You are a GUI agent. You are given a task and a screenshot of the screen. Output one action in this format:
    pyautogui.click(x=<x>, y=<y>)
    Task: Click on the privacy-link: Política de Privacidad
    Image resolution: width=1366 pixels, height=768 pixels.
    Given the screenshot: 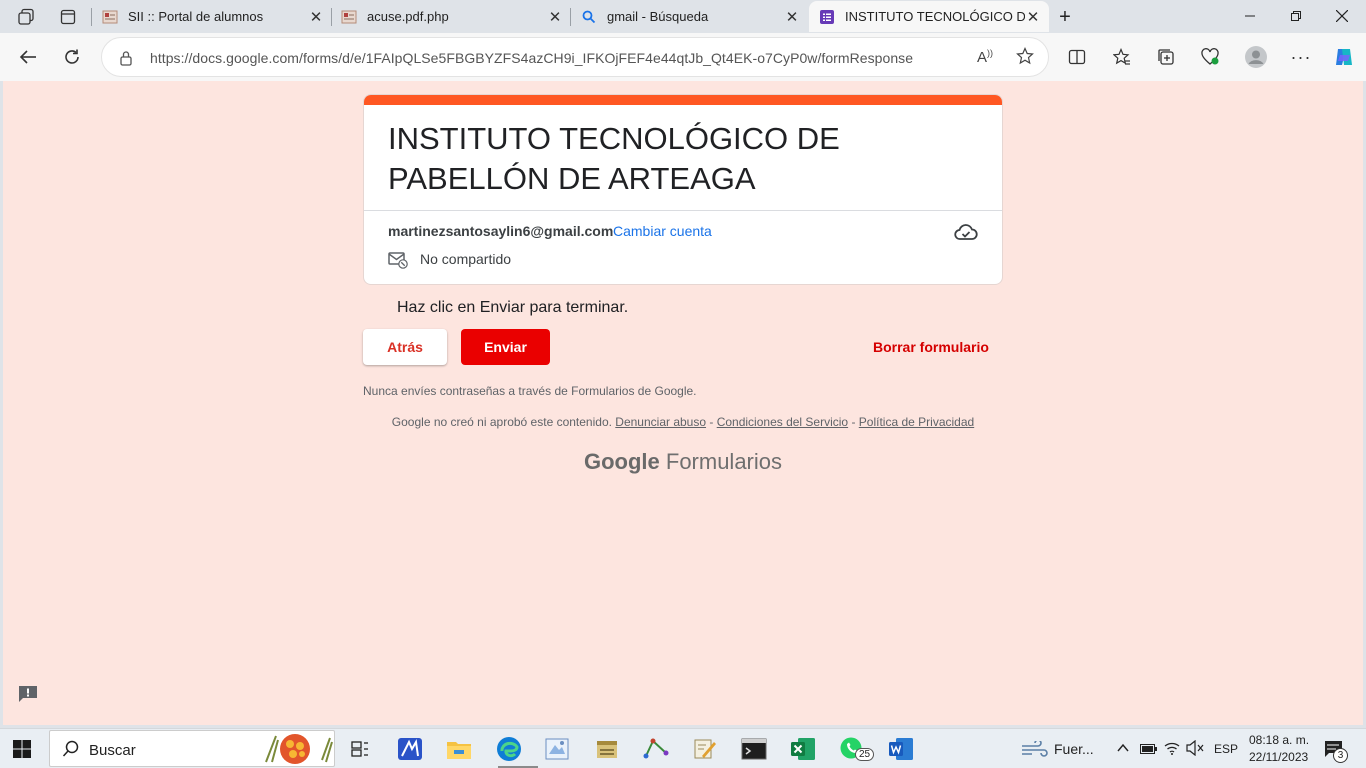 What is the action you would take?
    pyautogui.click(x=916, y=422)
    